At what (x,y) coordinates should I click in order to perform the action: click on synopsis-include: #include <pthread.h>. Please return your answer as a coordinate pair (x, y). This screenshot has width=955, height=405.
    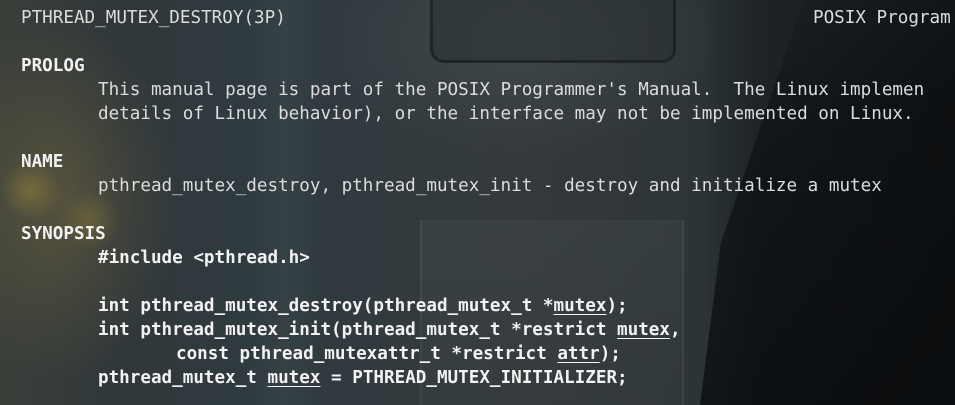
    Looking at the image, I should click on (204, 258).